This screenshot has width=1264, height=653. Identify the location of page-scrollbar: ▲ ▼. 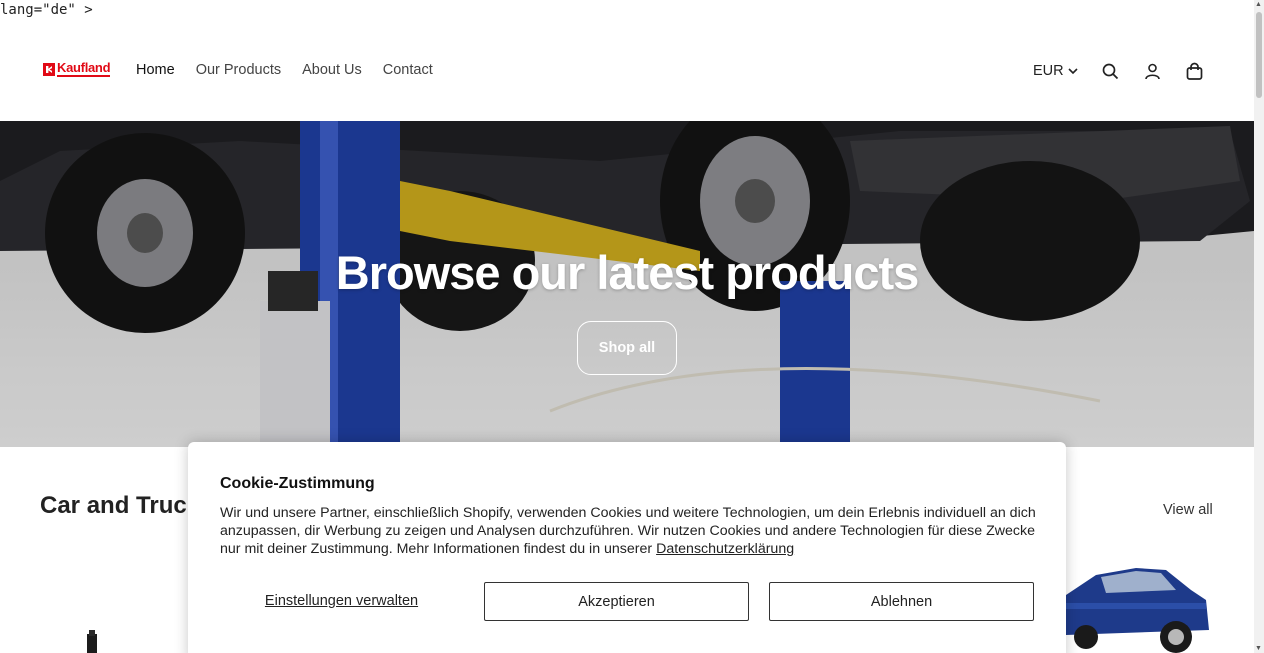
(1259, 326).